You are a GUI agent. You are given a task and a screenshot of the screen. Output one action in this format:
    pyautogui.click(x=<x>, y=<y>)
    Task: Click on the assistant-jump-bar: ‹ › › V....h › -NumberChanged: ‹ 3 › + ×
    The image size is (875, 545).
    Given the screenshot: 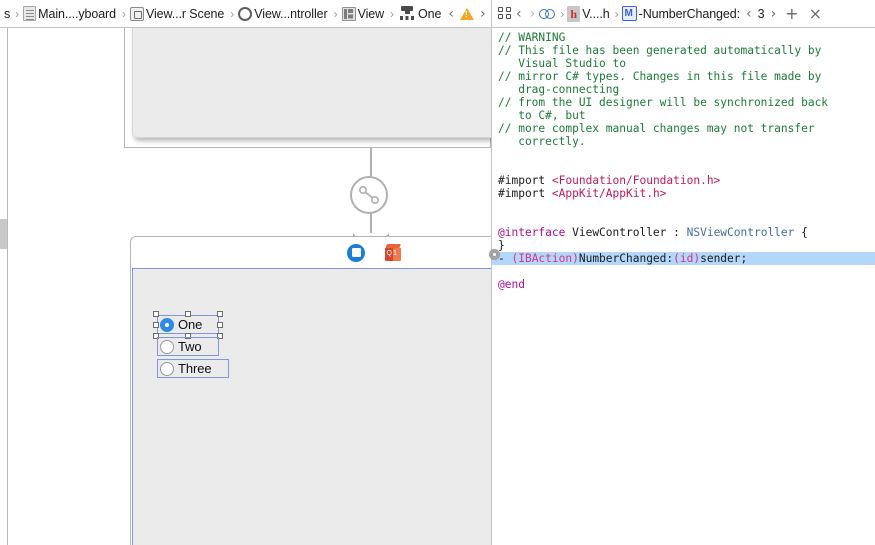 What is the action you would take?
    pyautogui.click(x=683, y=14)
    